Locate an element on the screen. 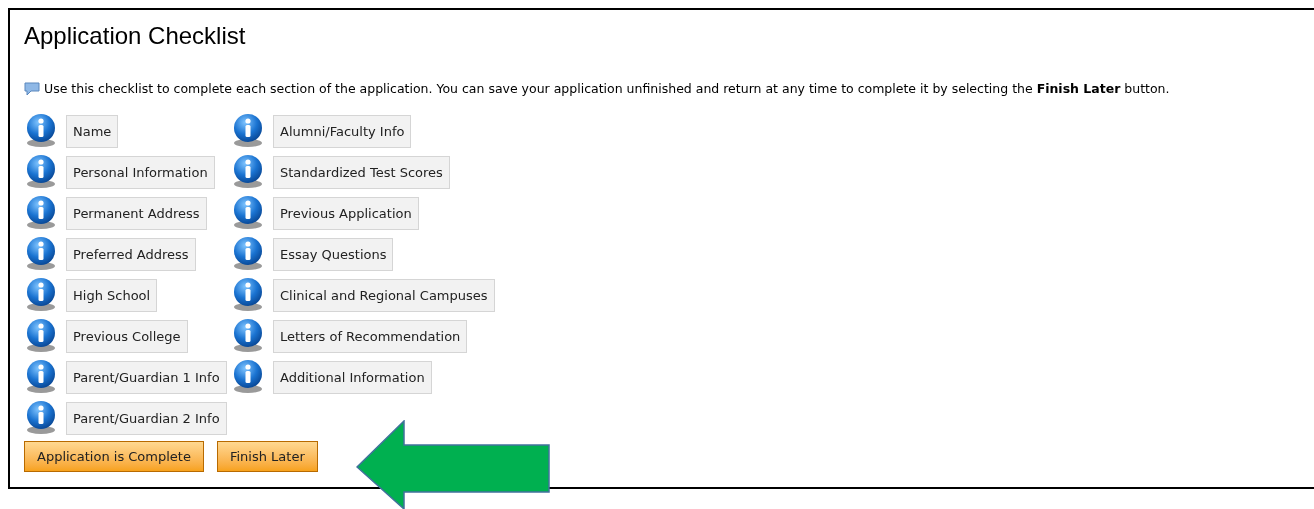 This screenshot has height=509, width=1314. section-link: Alumni/Faculty Info is located at coordinates (342, 131).